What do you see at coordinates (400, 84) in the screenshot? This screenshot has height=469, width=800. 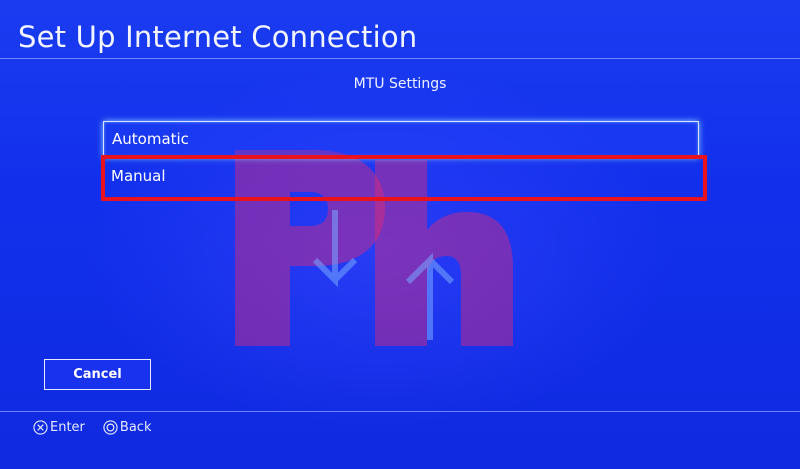 I see `subtitle: MTU Settings` at bounding box center [400, 84].